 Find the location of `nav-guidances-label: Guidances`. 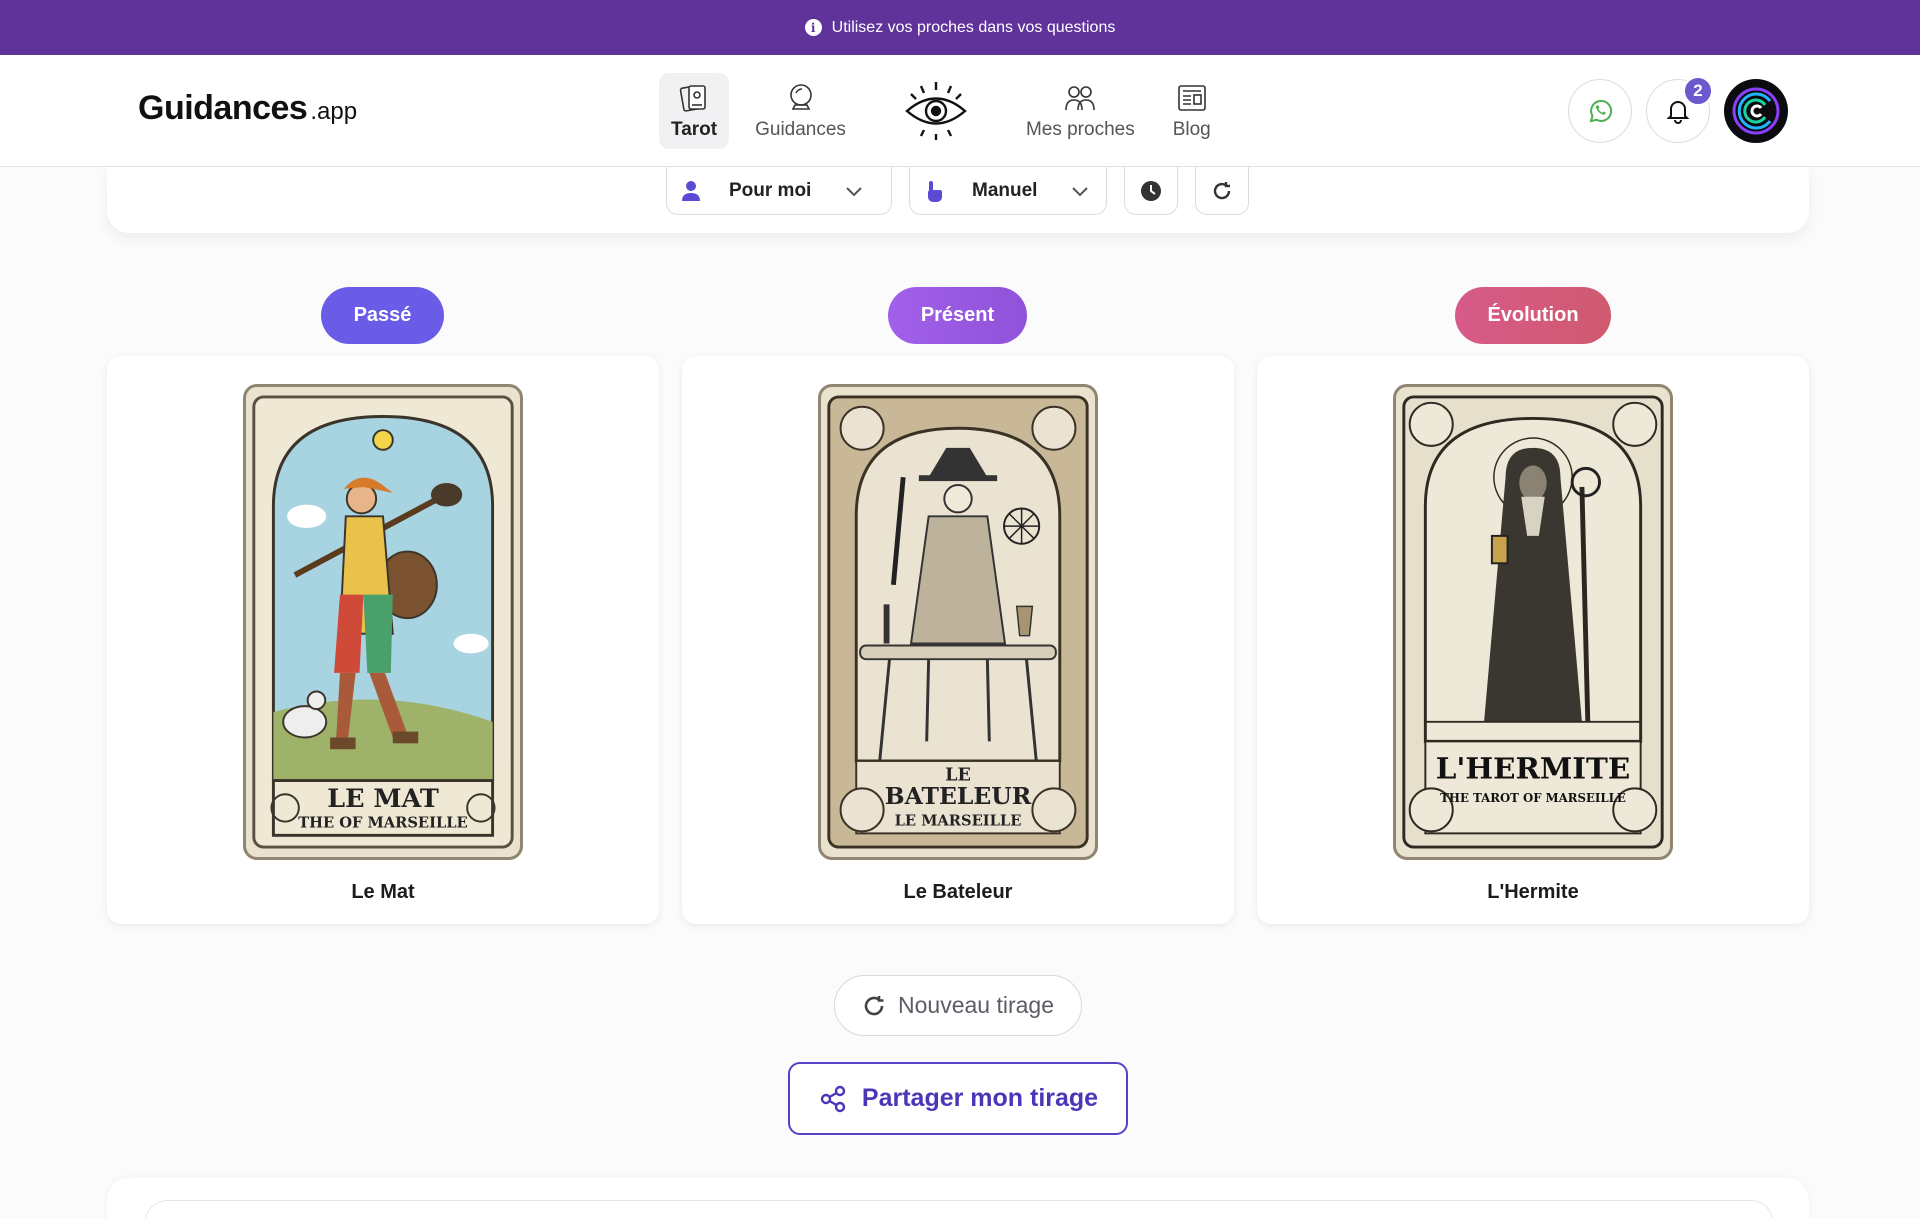

nav-guidances-label: Guidances is located at coordinates (800, 129).